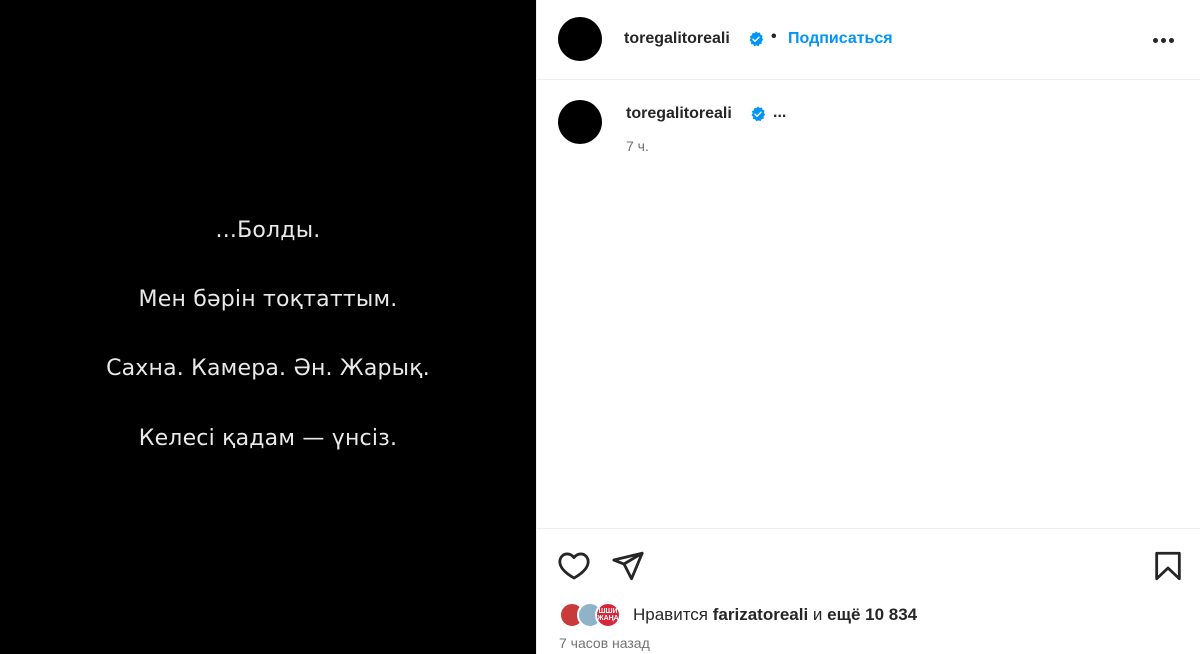 This screenshot has width=1200, height=654. What do you see at coordinates (628, 566) in the screenshot?
I see `paper-plane-icon` at bounding box center [628, 566].